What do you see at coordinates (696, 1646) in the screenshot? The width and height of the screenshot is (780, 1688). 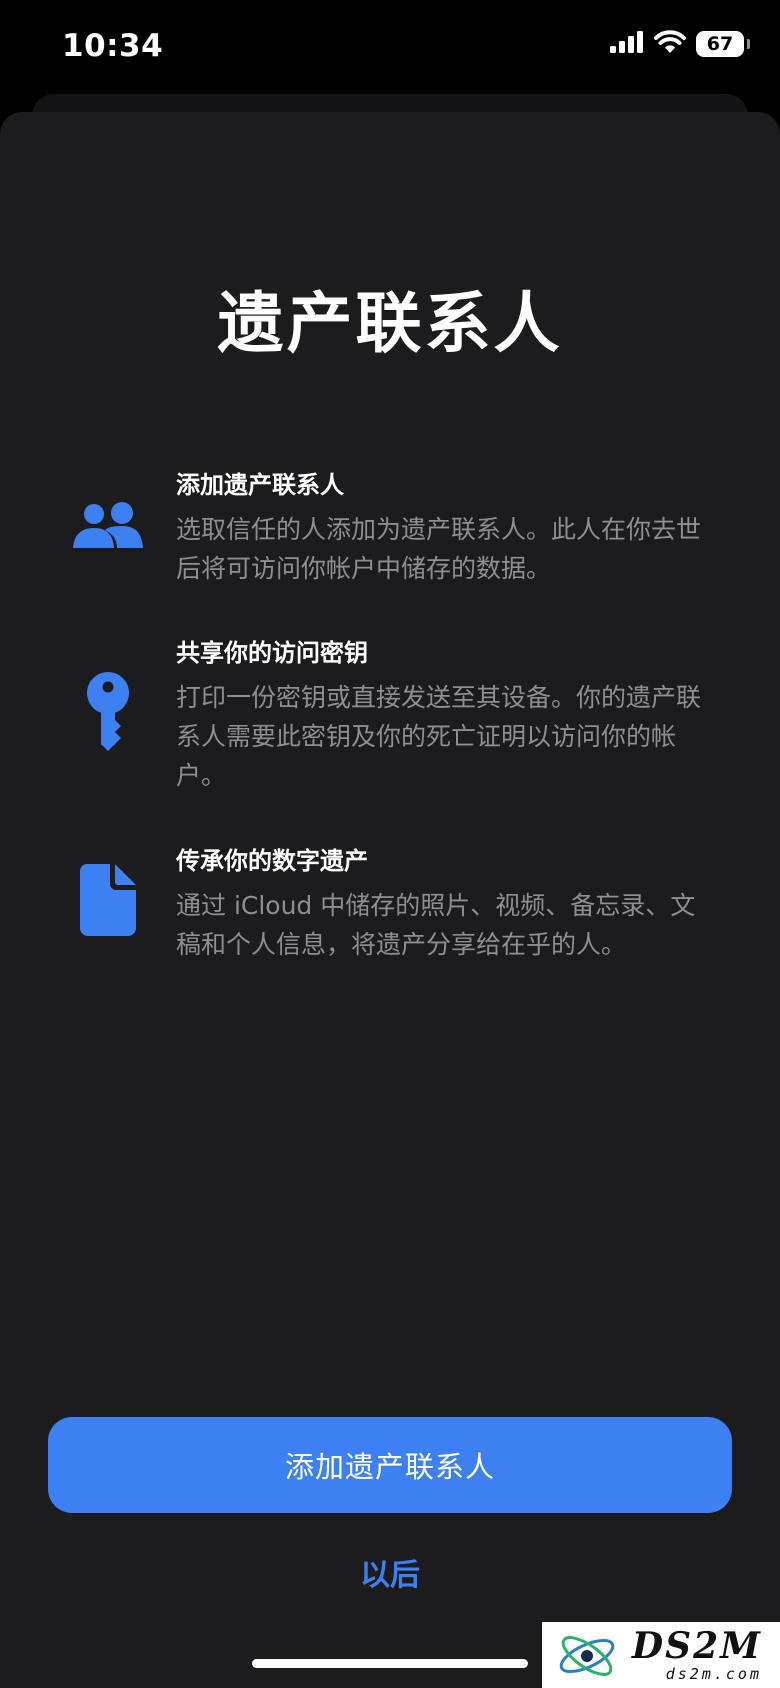 I see `watermark-logo-text: DS2M` at bounding box center [696, 1646].